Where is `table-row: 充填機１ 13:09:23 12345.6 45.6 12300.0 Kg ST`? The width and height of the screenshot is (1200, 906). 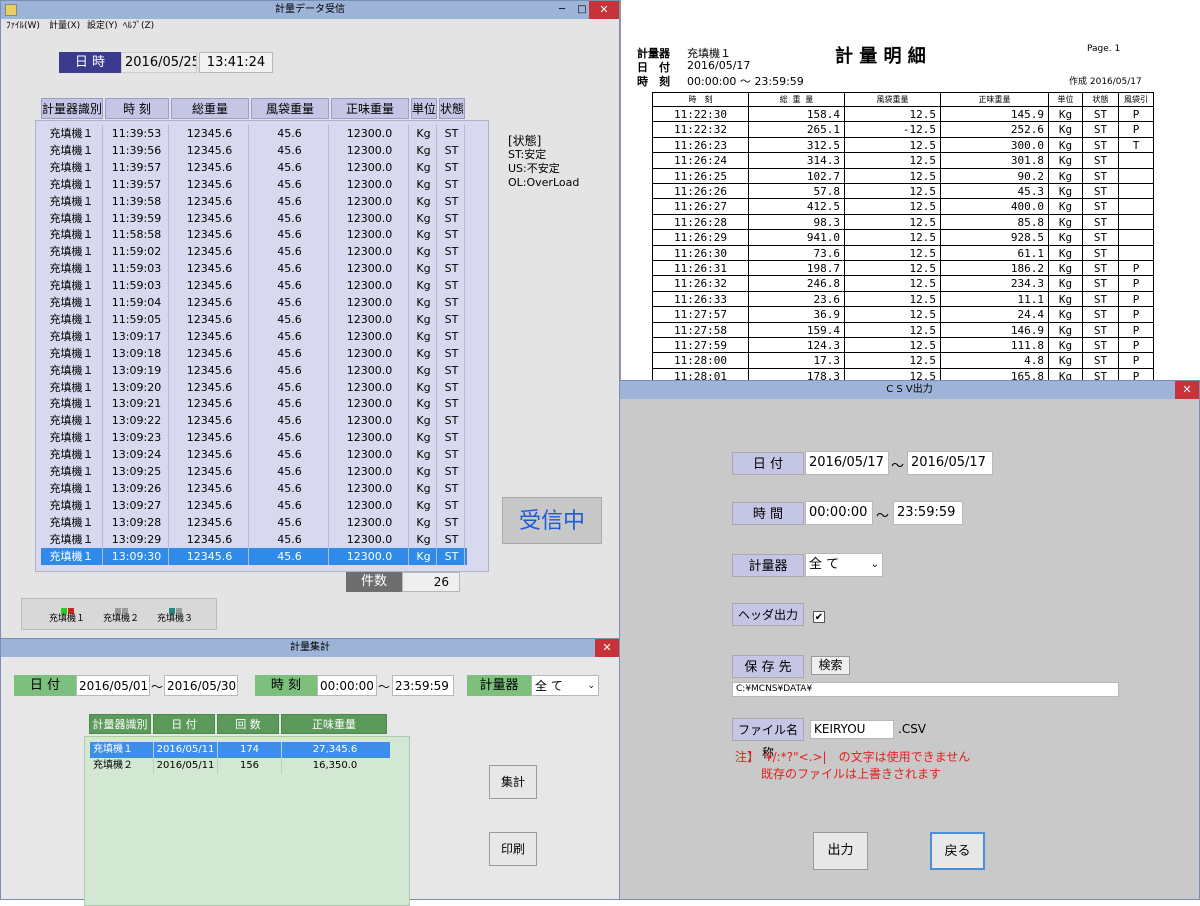
table-row: 充填機１ 13:09:23 12345.6 45.6 12300.0 Kg ST is located at coordinates (254, 438).